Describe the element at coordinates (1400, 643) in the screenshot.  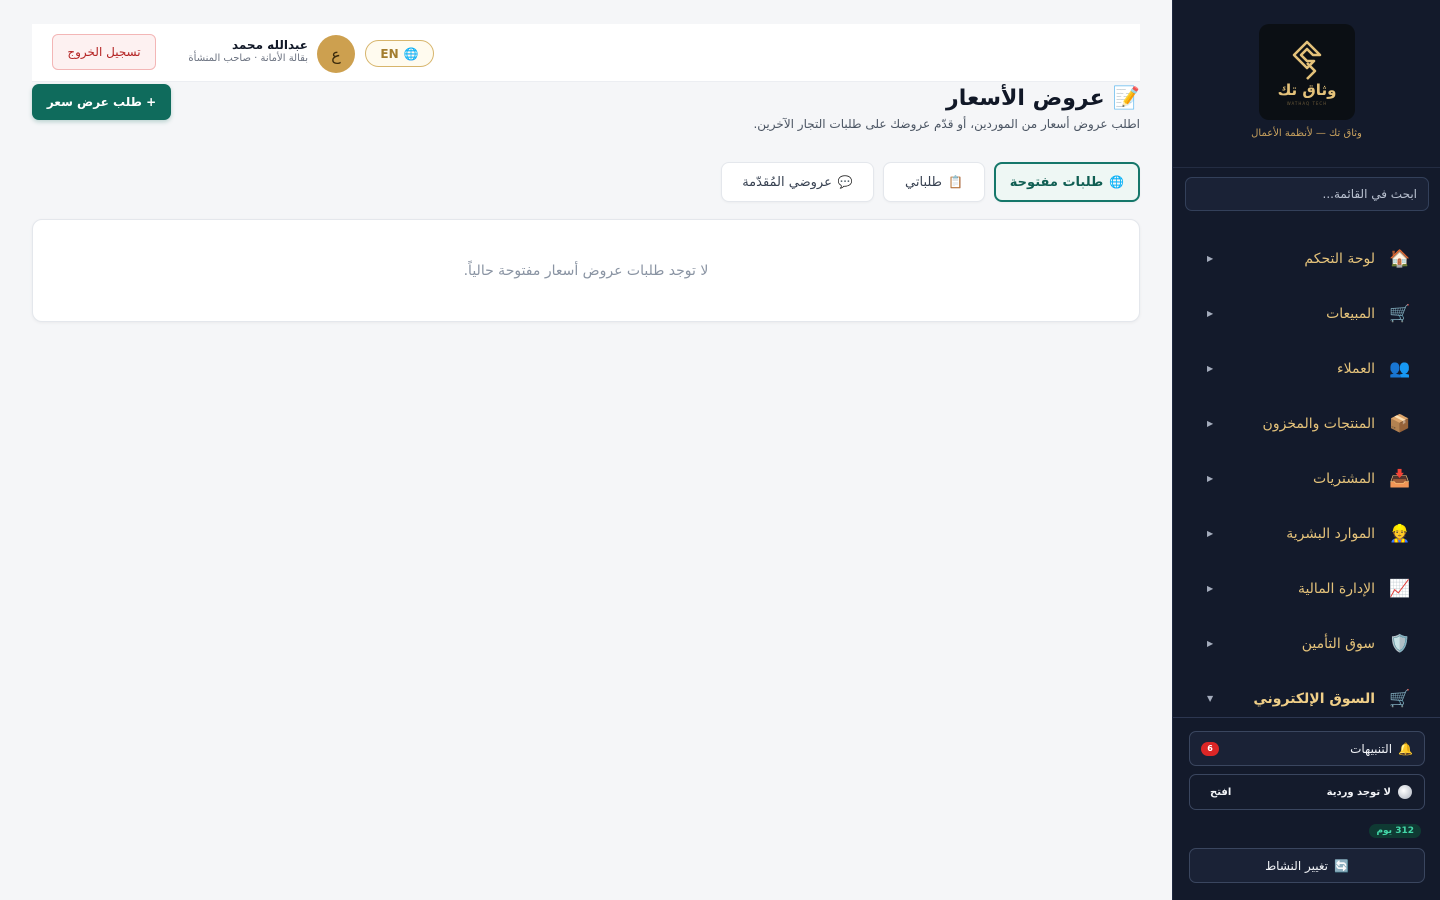
I see `shield-icon: 🛡️` at that location.